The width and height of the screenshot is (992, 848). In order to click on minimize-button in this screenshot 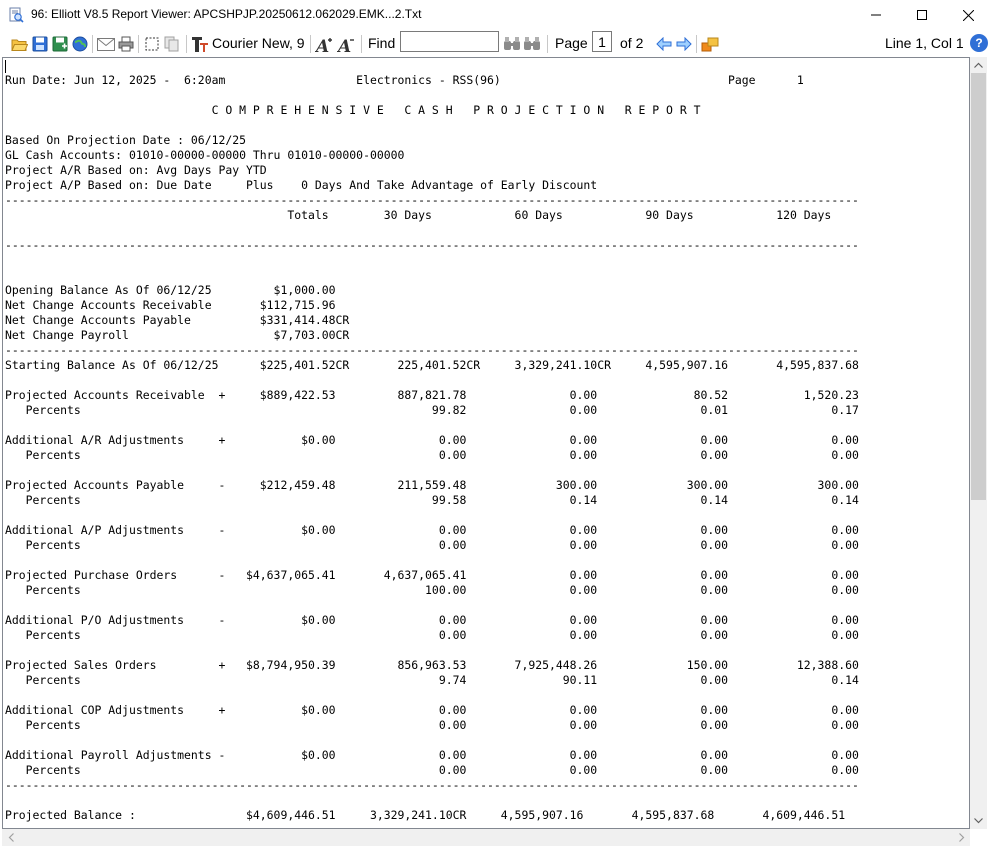, I will do `click(876, 15)`.